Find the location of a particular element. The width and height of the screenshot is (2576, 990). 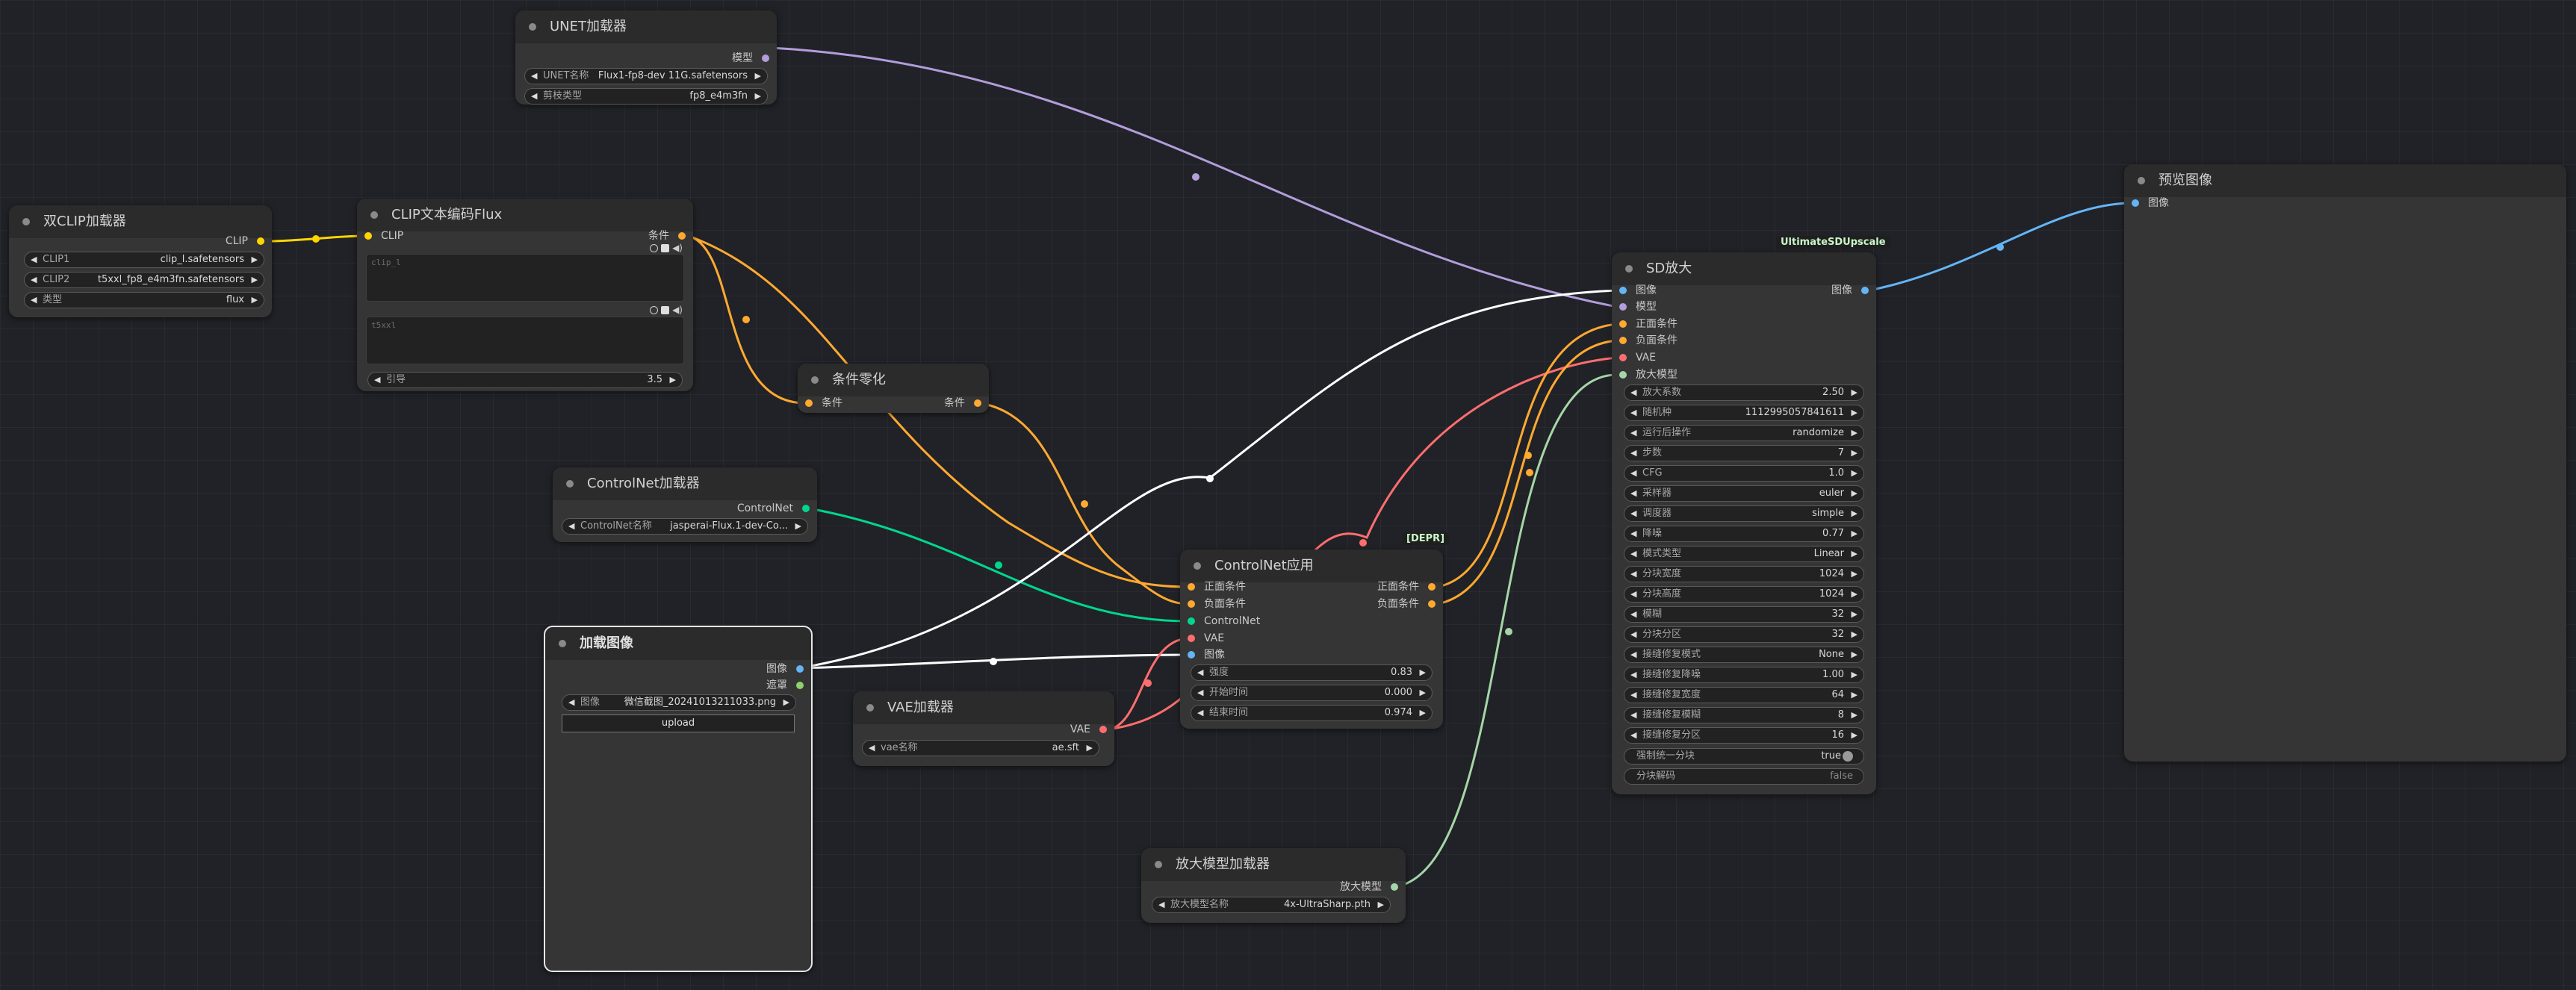

output-conditioning: 条件 is located at coordinates (667, 235).